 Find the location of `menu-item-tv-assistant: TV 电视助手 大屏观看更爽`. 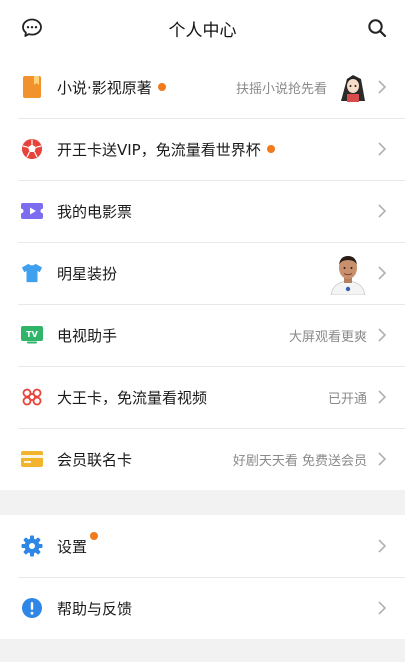

menu-item-tv-assistant: TV 电视助手 大屏观看更爽 is located at coordinates (202, 335).